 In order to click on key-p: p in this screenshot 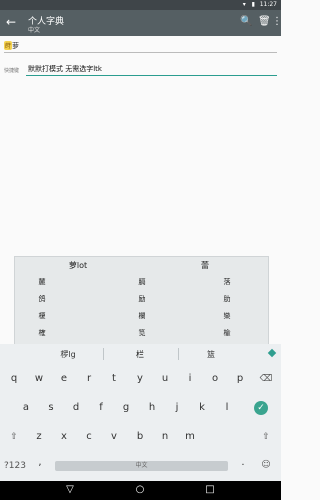, I will do `click(240, 378)`.